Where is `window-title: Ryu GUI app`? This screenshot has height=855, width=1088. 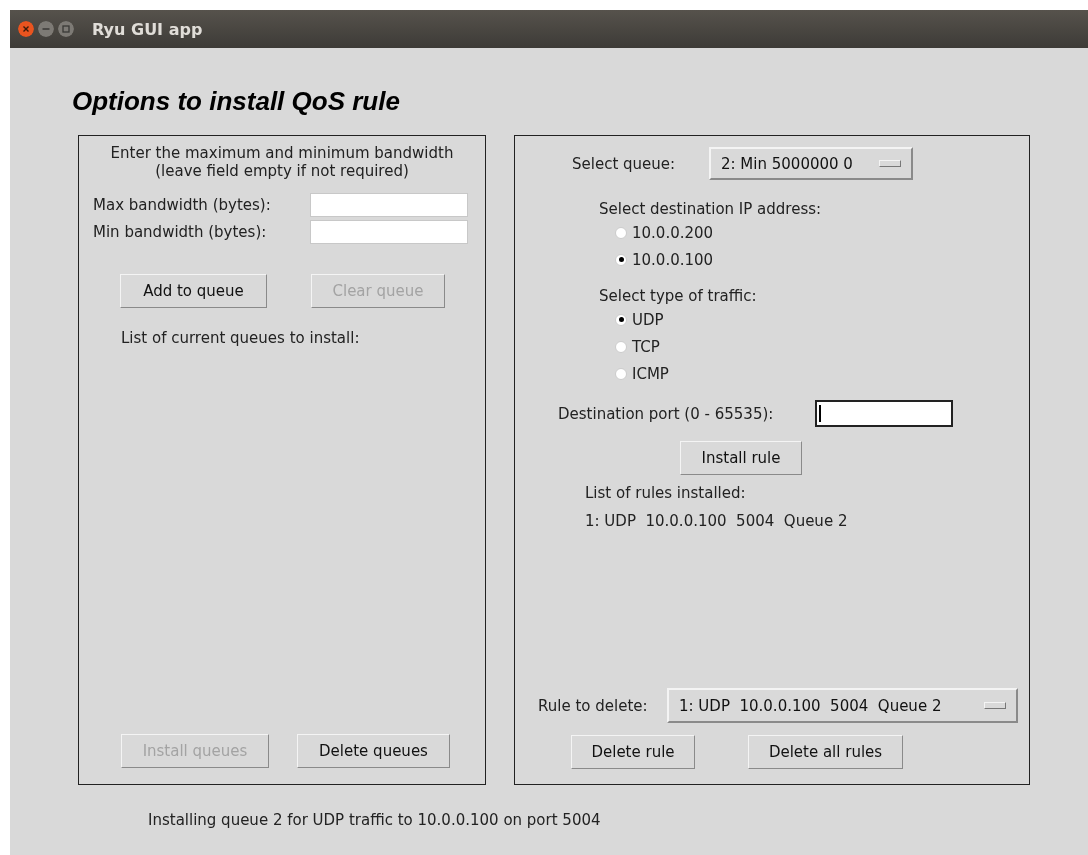
window-title: Ryu GUI app is located at coordinates (147, 29).